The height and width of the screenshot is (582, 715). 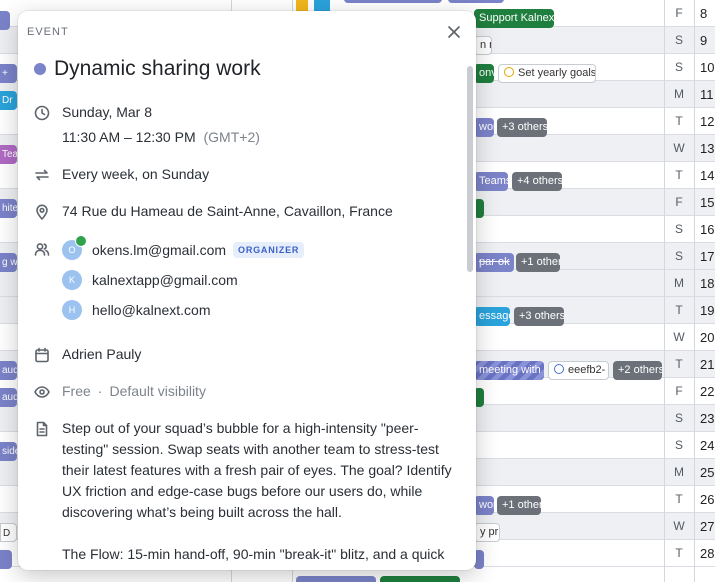 I want to click on event-chip: Set yearly goals f, so click(x=547, y=73).